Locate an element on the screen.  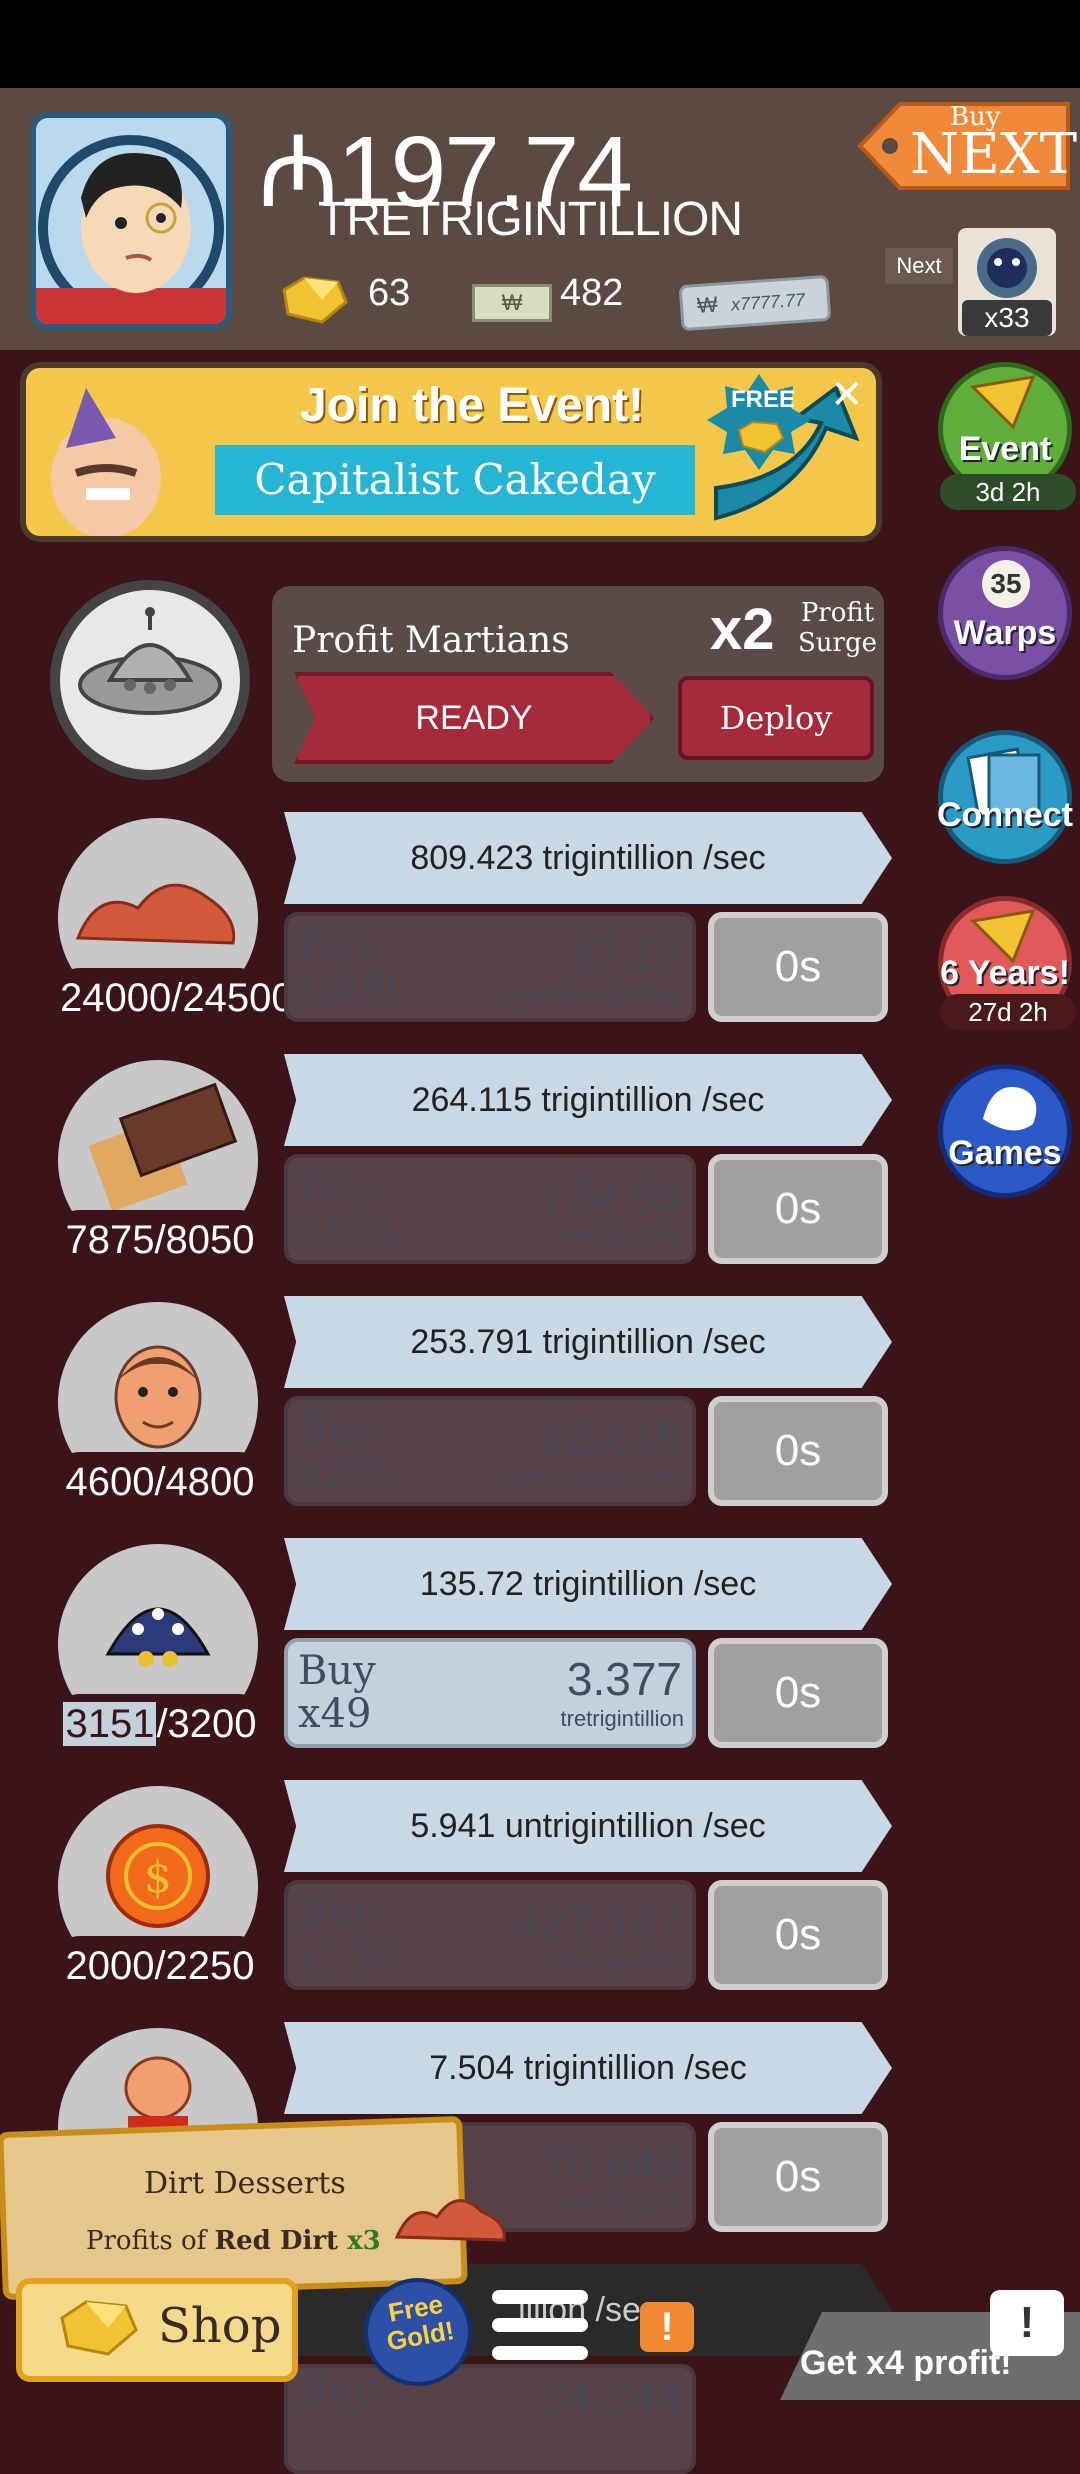
shop-label: Shop is located at coordinates (220, 2326).